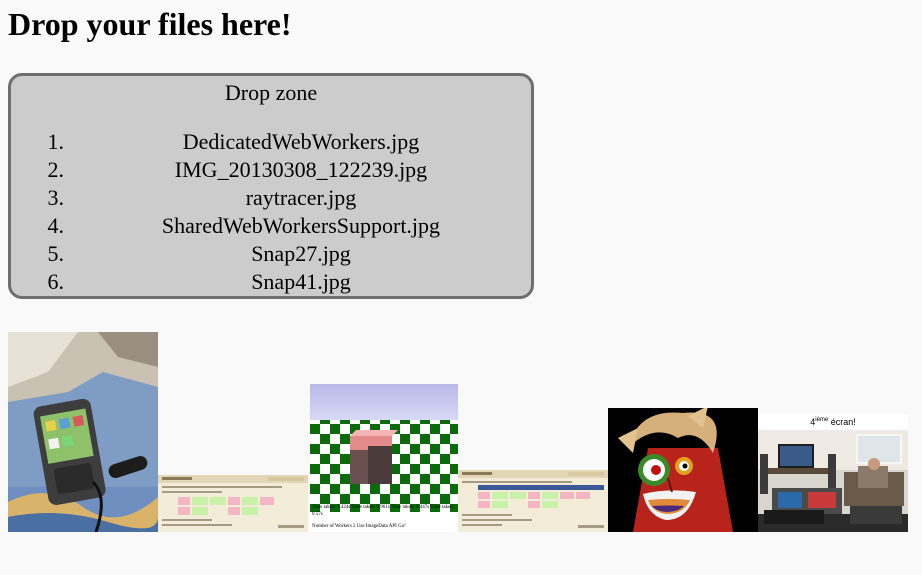  I want to click on list-item-number: 2., so click(56, 169).